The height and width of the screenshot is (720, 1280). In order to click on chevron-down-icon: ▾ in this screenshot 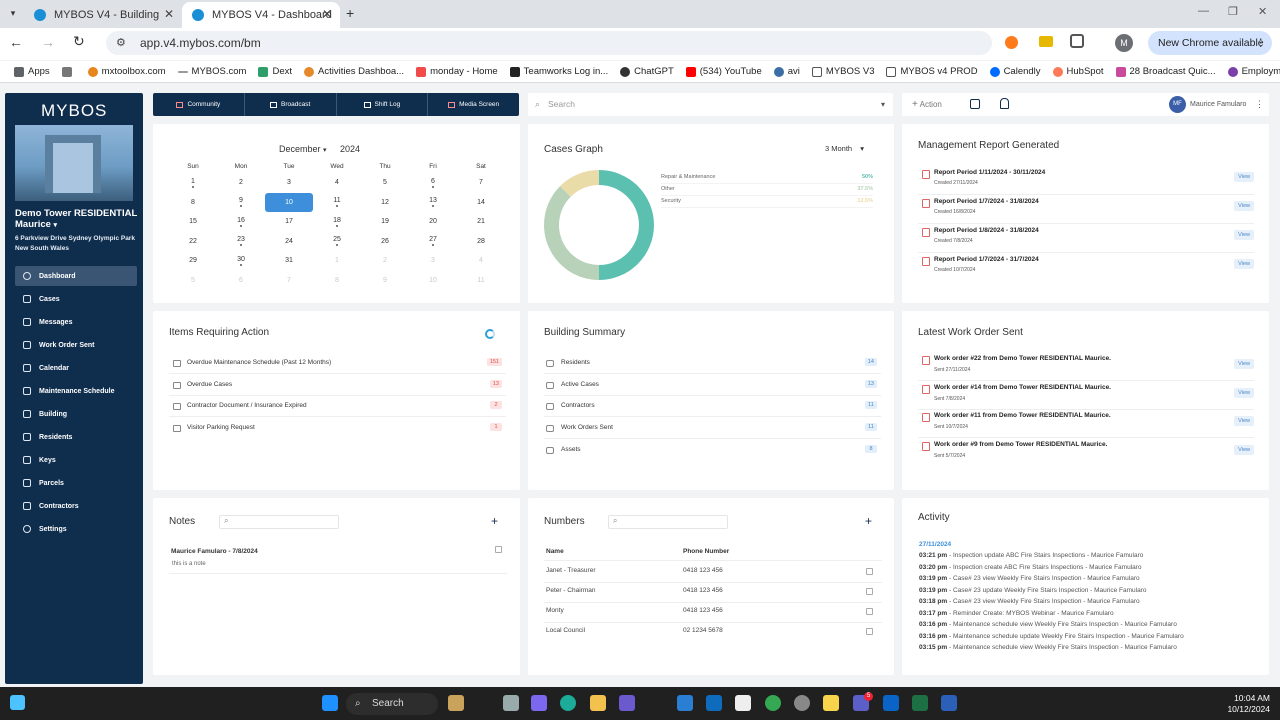, I will do `click(883, 104)`.